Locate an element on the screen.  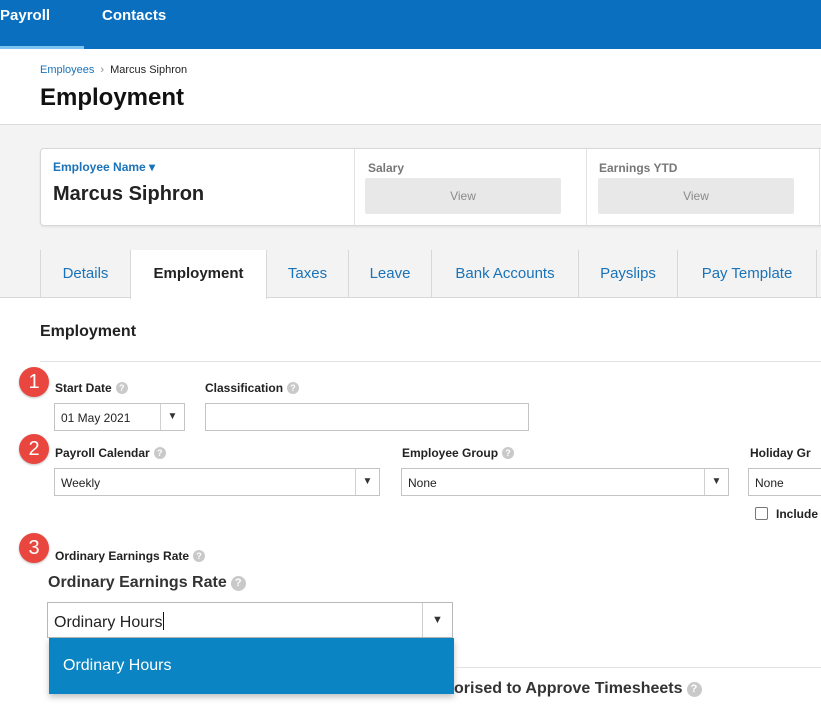
holiday-group-select: None is located at coordinates (784, 482).